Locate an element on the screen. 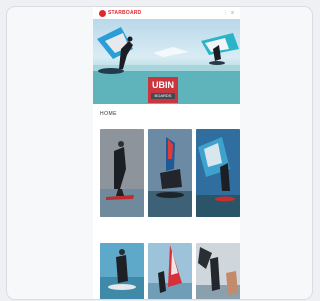  wing-foil-rider-photo is located at coordinates (122, 173).